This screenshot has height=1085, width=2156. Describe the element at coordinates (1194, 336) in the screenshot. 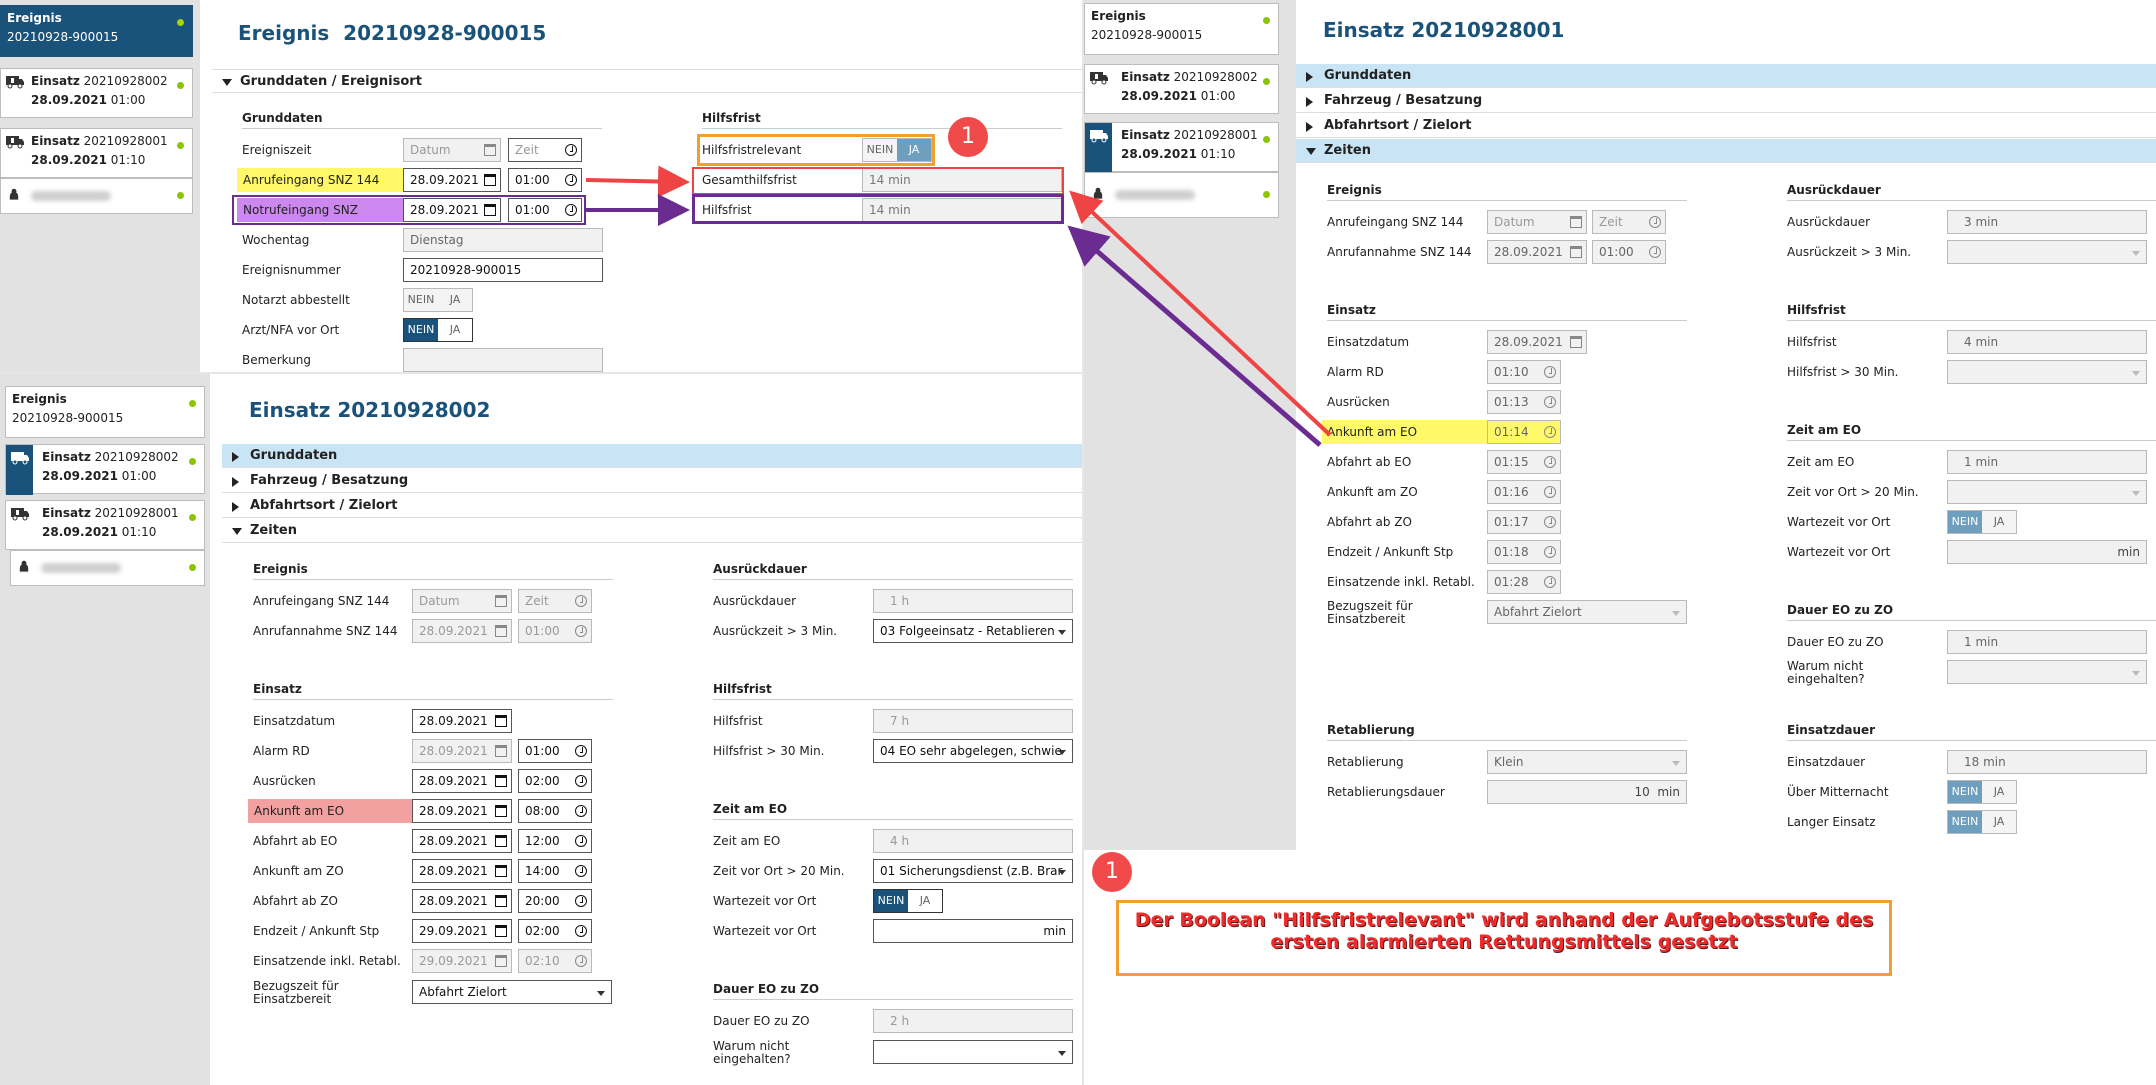

I see `arrow-purple-ankunft` at that location.